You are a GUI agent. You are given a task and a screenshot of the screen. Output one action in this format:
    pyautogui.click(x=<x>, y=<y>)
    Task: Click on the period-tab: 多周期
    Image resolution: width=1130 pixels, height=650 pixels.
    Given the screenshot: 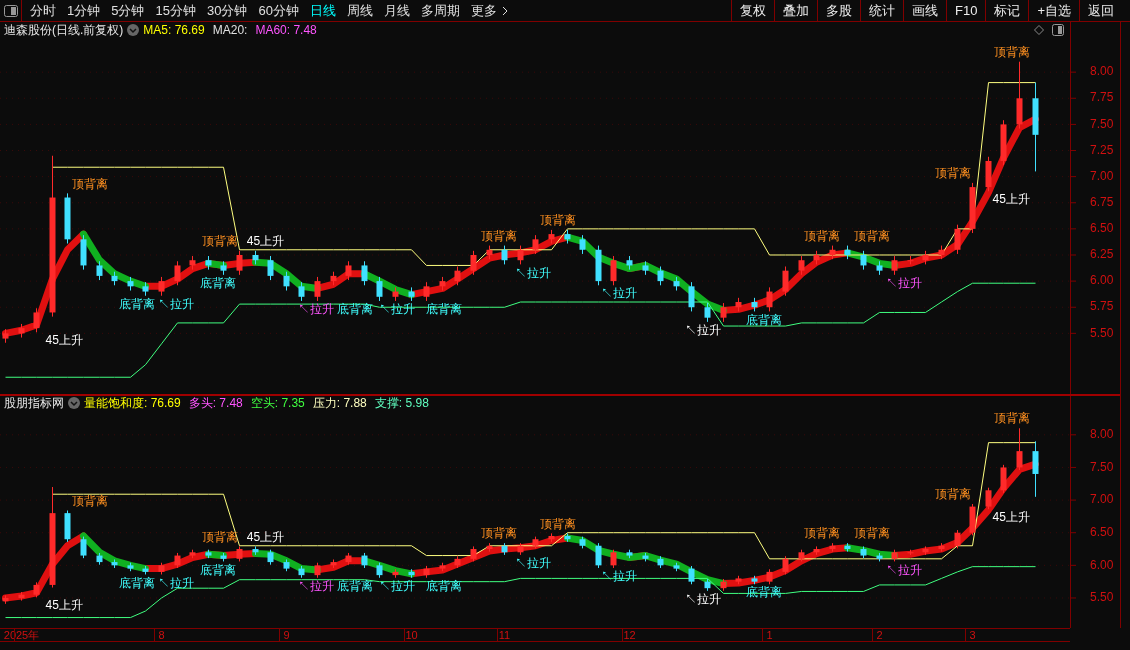 What is the action you would take?
    pyautogui.click(x=440, y=10)
    